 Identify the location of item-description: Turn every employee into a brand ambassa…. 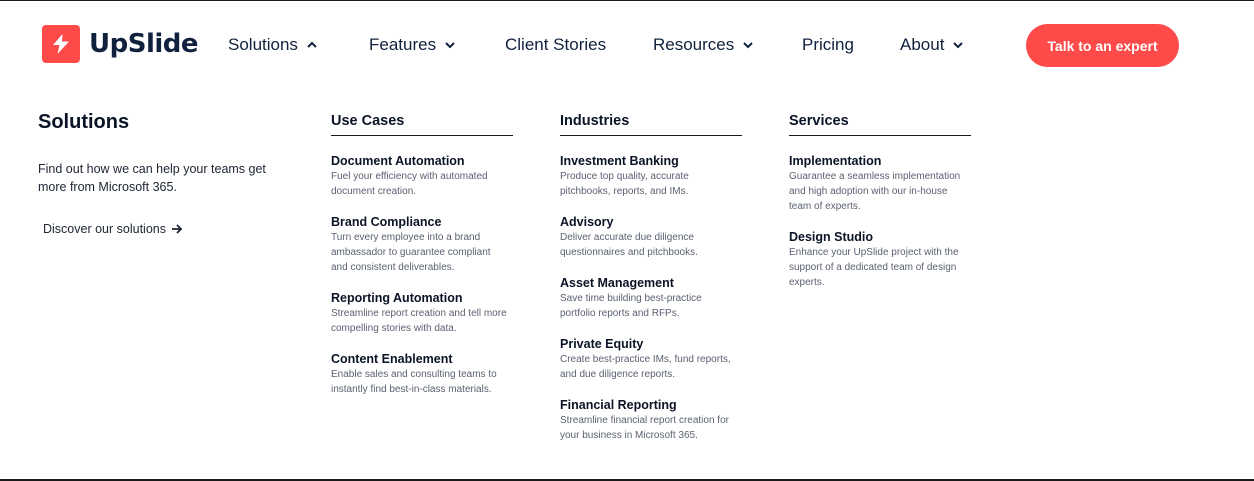
(411, 252).